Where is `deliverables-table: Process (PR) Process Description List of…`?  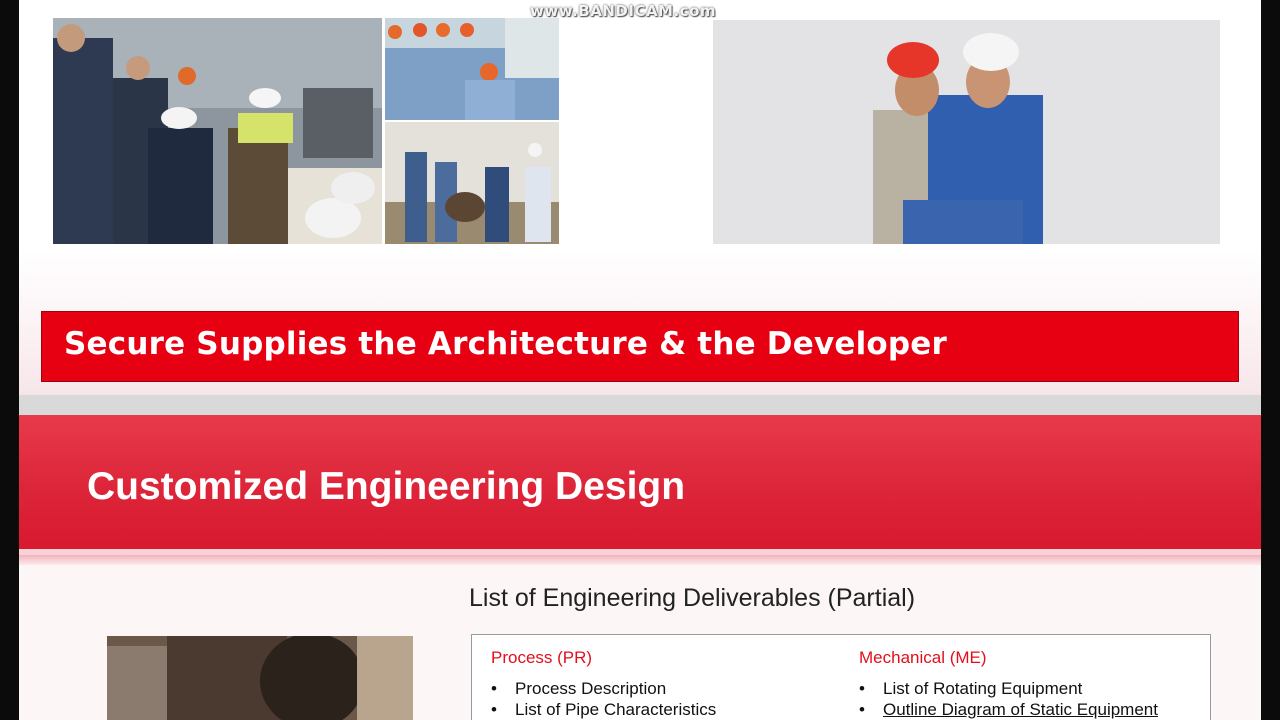 deliverables-table: Process (PR) Process Description List of… is located at coordinates (841, 677).